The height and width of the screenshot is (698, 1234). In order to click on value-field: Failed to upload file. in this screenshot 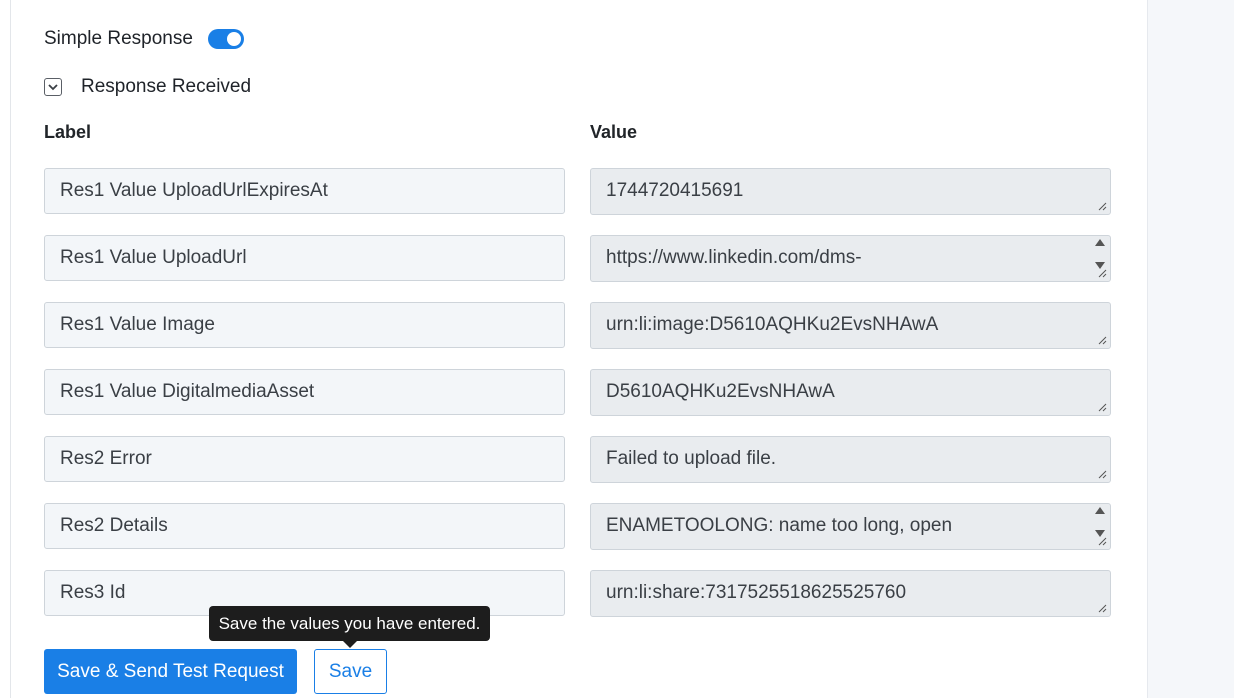, I will do `click(850, 459)`.